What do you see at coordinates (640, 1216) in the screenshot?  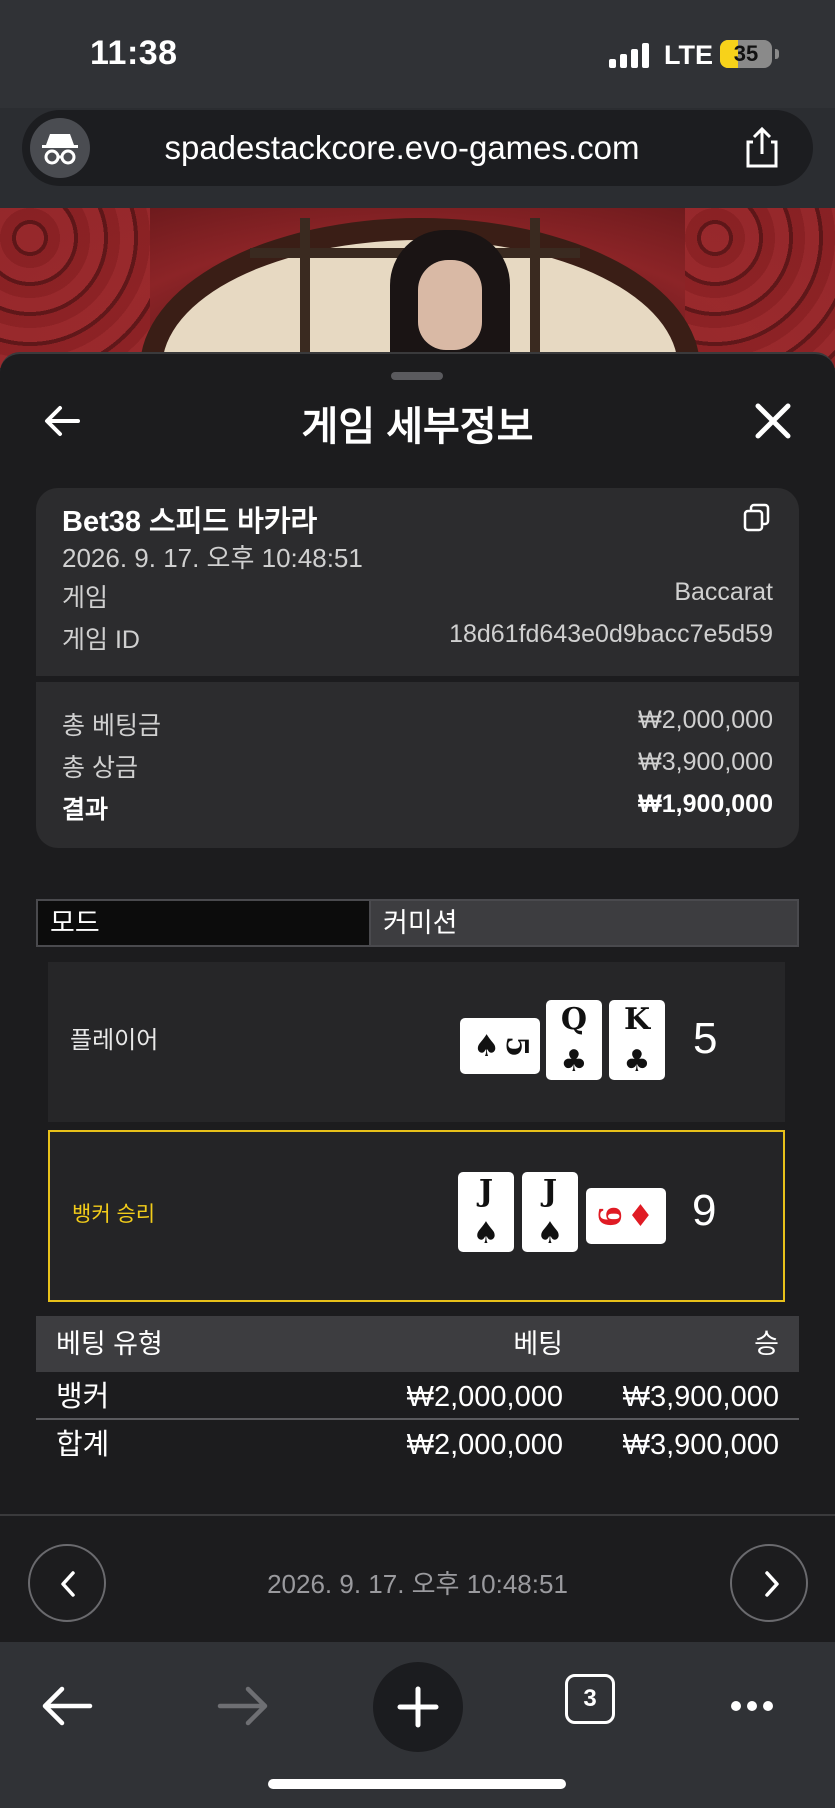 I see `card-suit: ♦` at bounding box center [640, 1216].